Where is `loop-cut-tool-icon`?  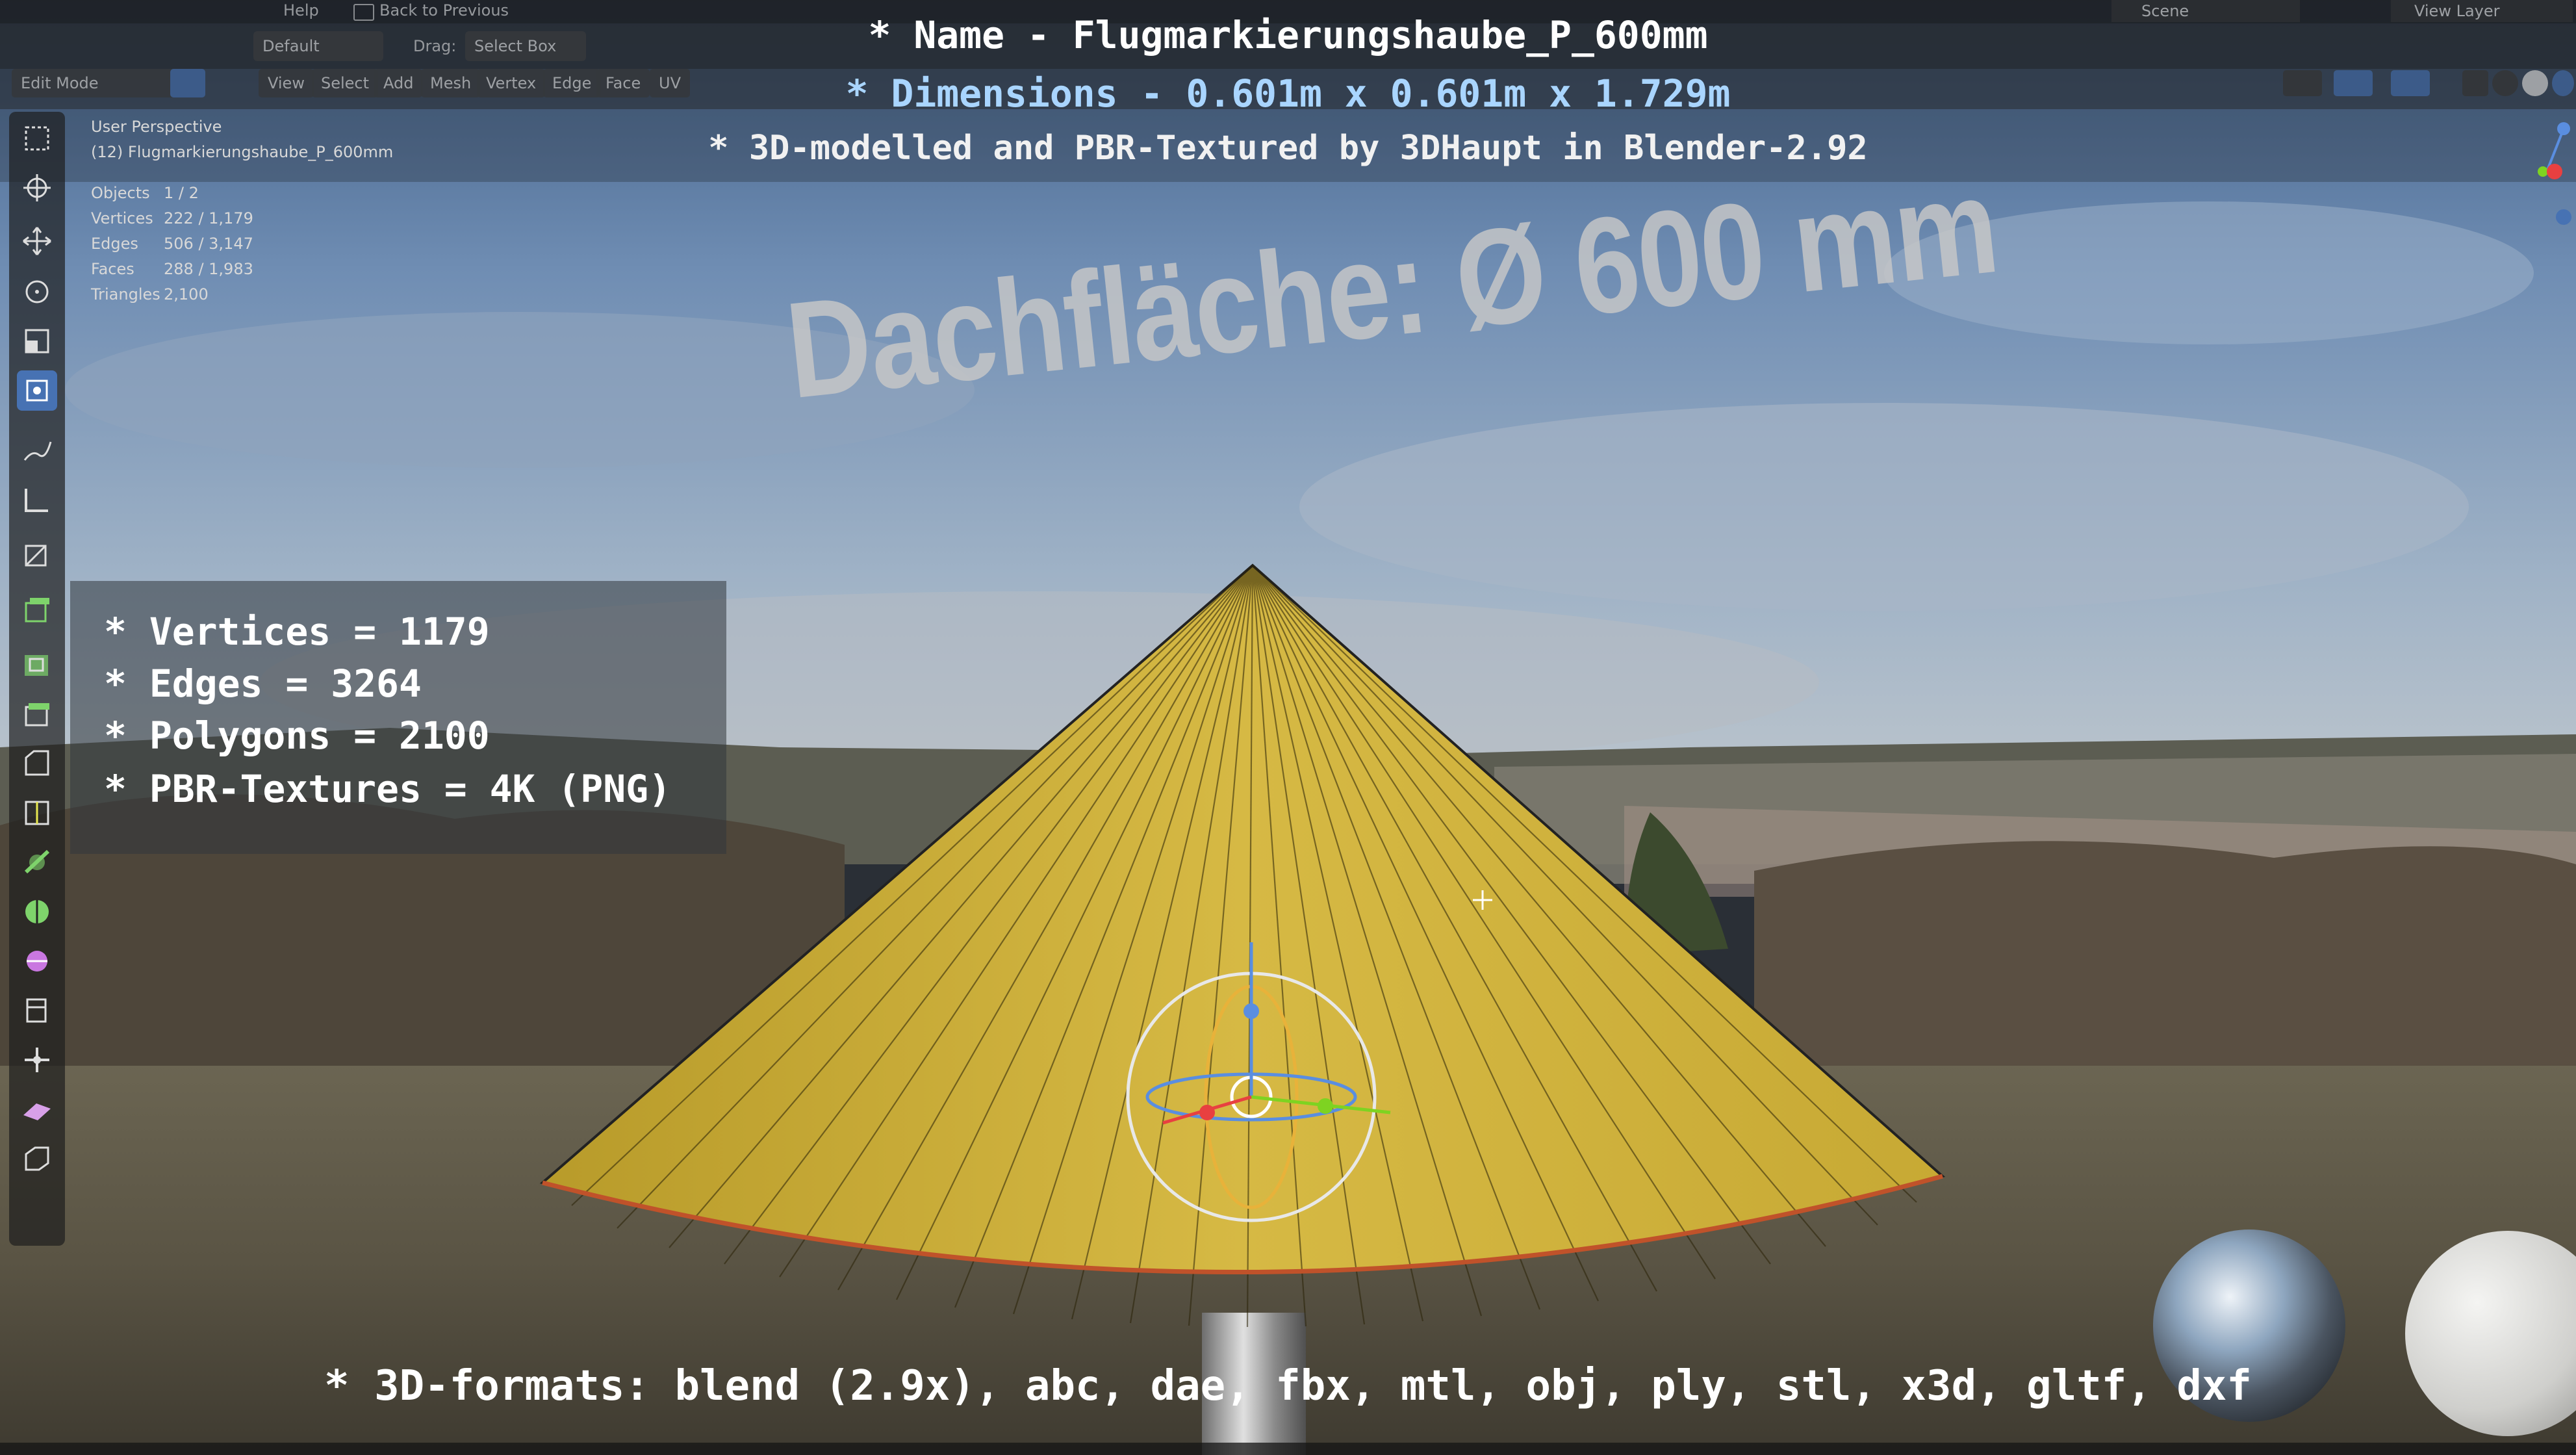
loop-cut-tool-icon is located at coordinates (37, 813).